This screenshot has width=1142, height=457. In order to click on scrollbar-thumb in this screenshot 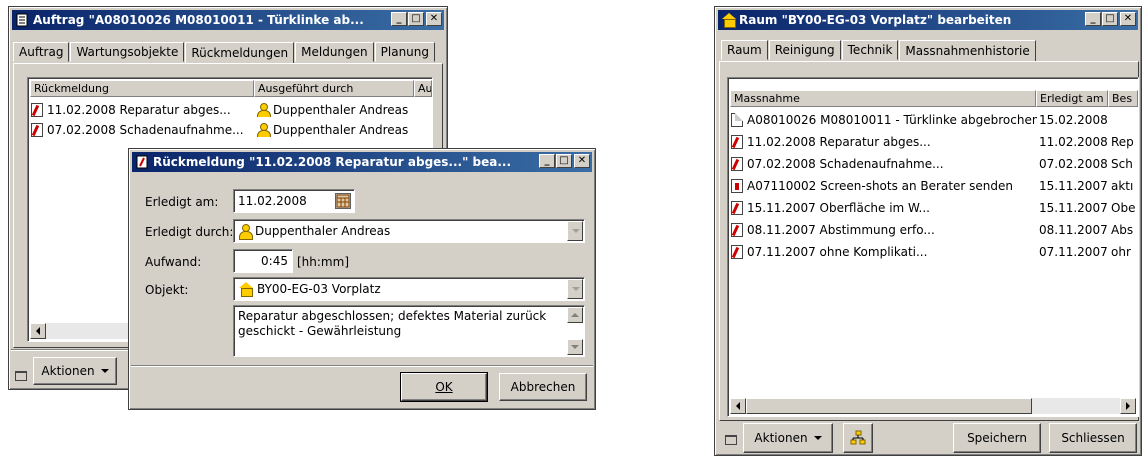, I will do `click(889, 406)`.